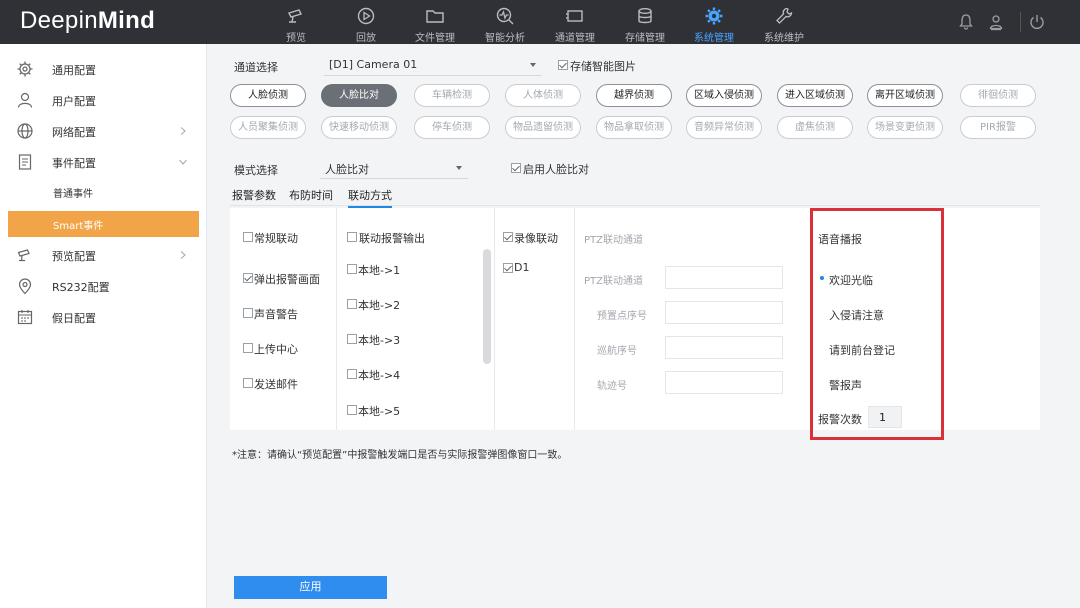 This screenshot has width=1080, height=608. What do you see at coordinates (603, 66) in the screenshot?
I see `store-smart-image-label: 存储智能图片` at bounding box center [603, 66].